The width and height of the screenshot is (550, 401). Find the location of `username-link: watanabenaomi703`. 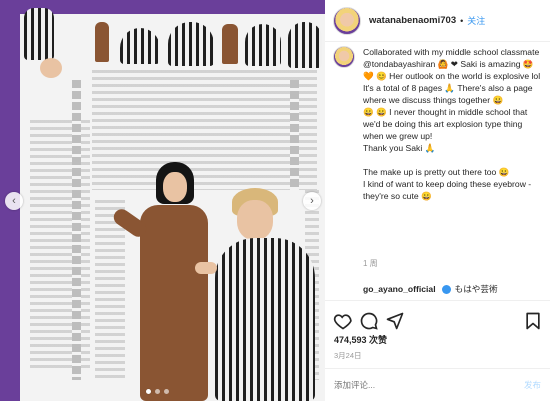

username-link: watanabenaomi703 is located at coordinates (412, 20).